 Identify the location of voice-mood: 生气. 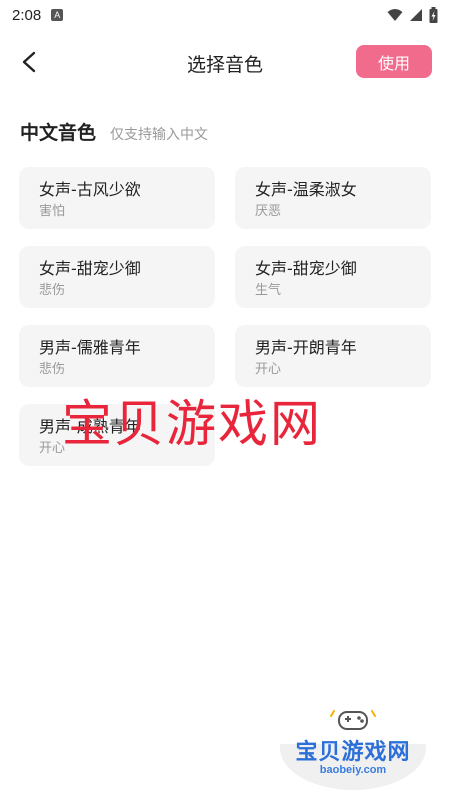
(268, 290).